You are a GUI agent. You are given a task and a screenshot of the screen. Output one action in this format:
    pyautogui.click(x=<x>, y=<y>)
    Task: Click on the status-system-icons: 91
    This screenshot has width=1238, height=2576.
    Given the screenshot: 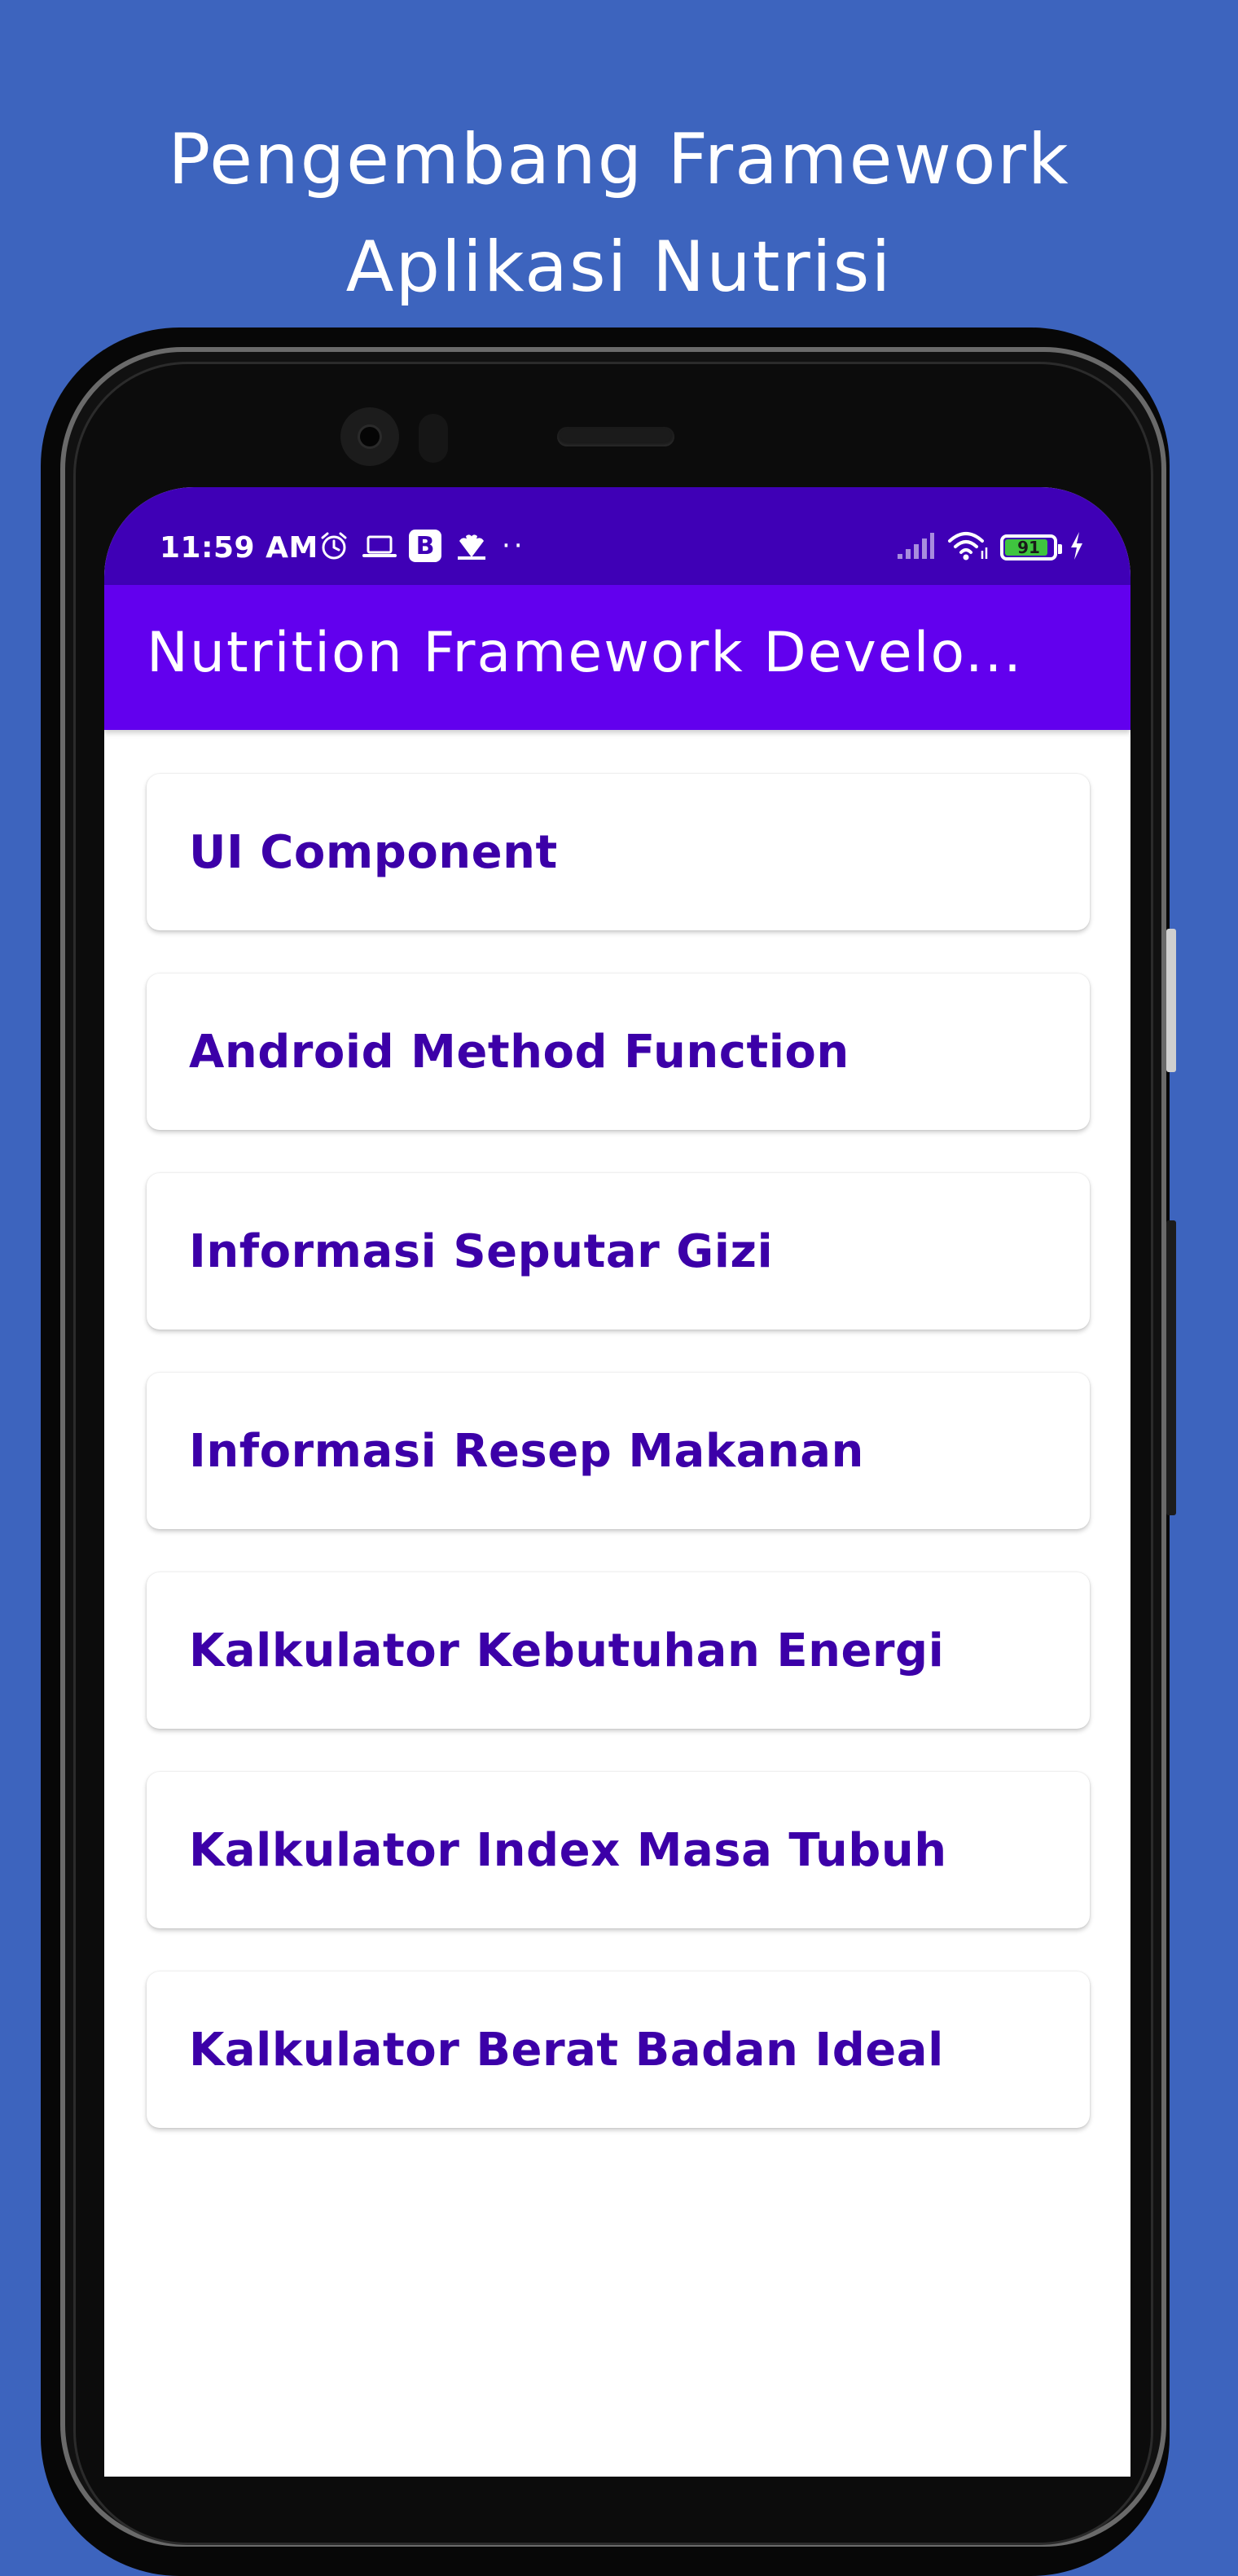 What is the action you would take?
    pyautogui.click(x=990, y=547)
    